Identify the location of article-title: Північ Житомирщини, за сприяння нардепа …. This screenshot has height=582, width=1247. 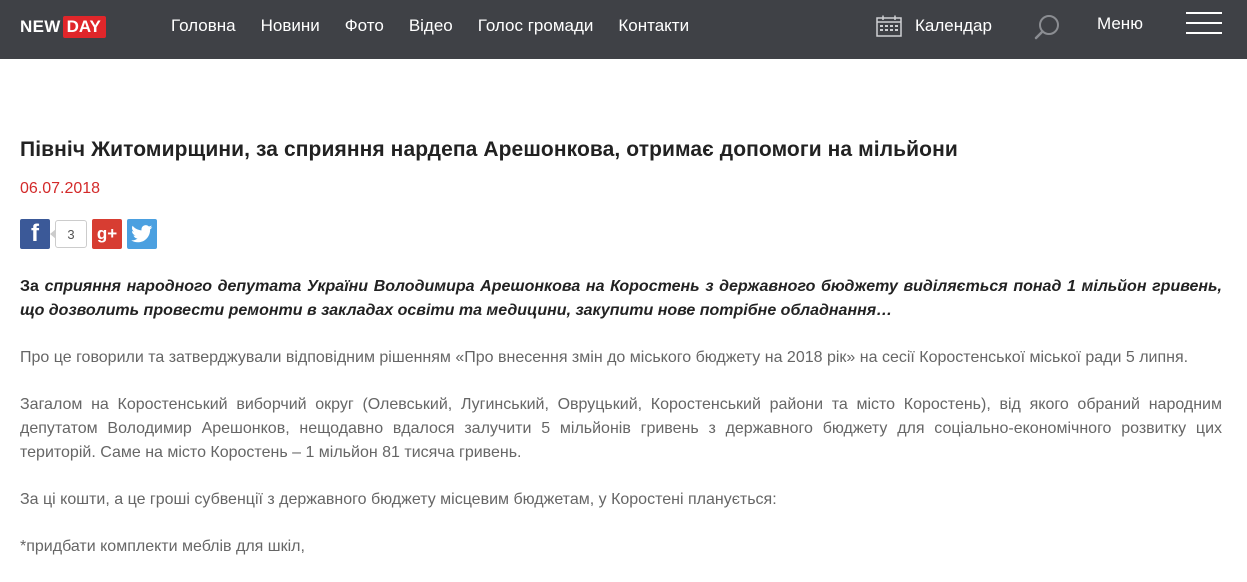
(489, 149).